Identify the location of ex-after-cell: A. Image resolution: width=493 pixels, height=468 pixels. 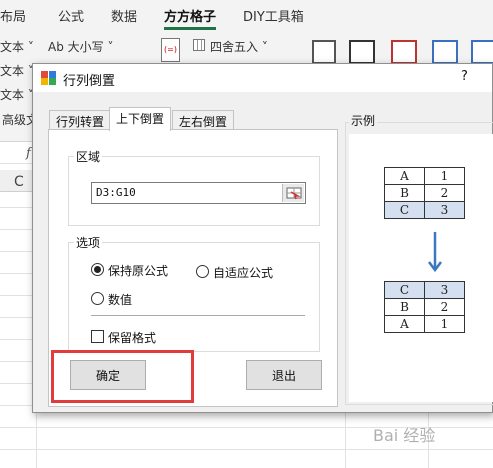
(404, 324).